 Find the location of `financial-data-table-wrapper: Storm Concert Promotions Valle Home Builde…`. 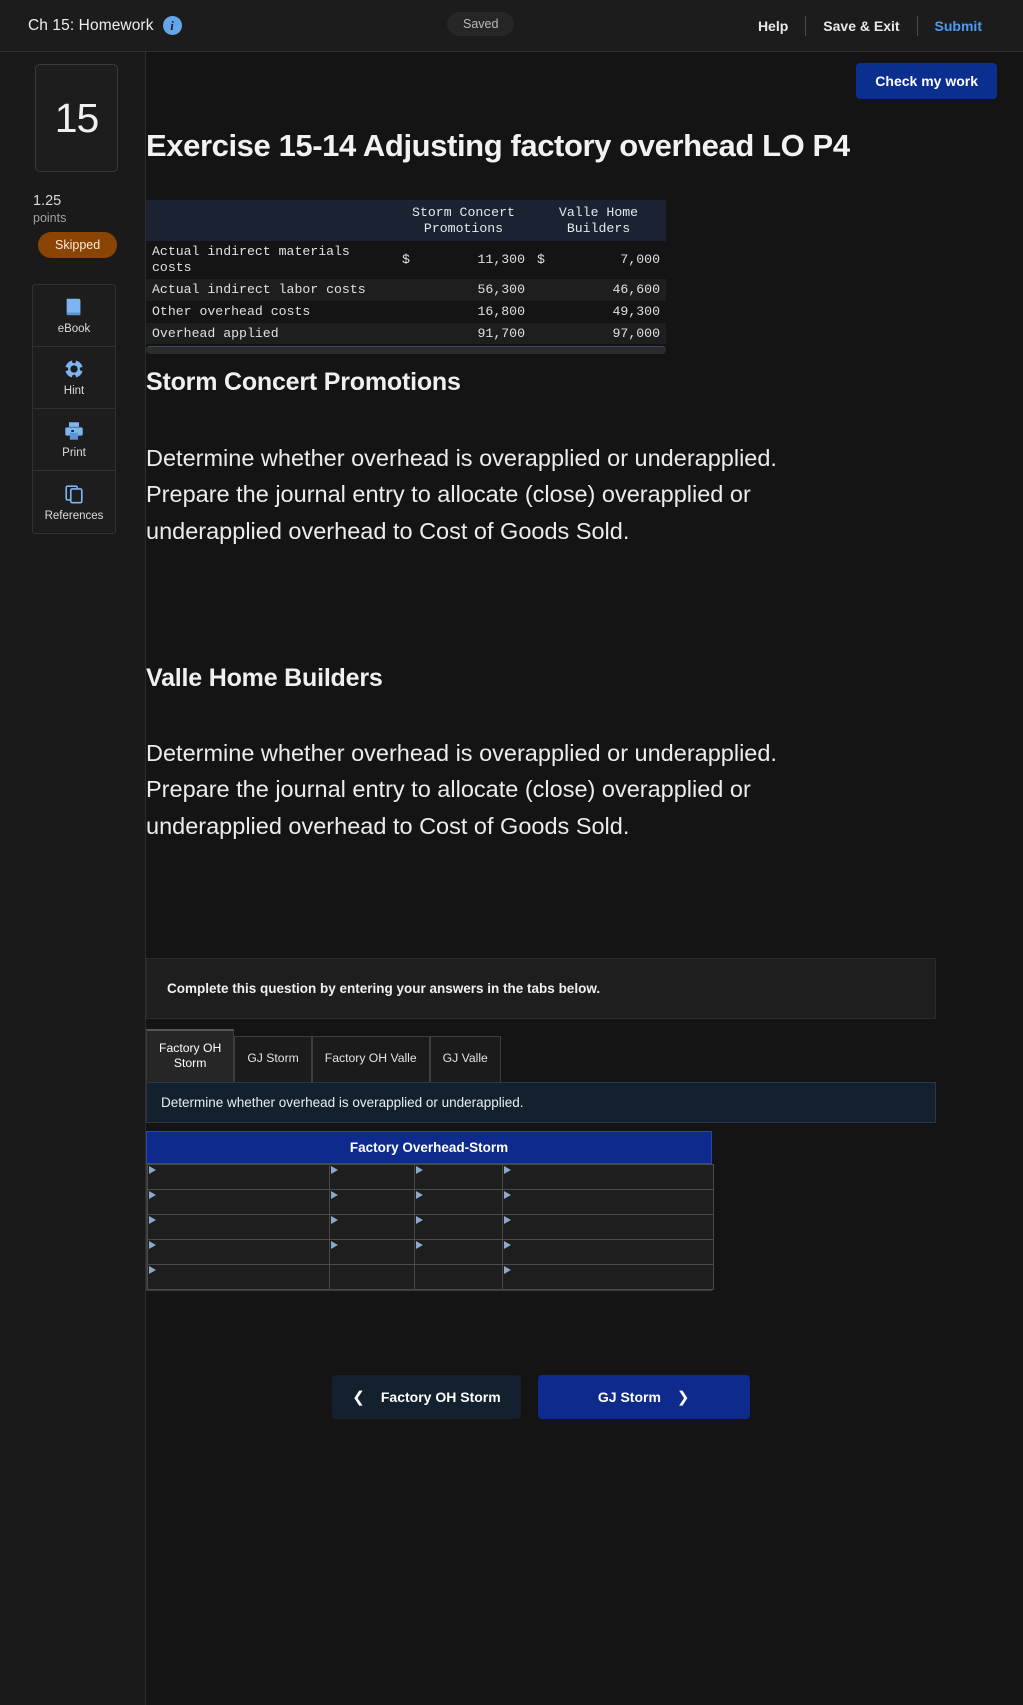

financial-data-table-wrapper: Storm Concert Promotions Valle Home Builde… is located at coordinates (406, 277).